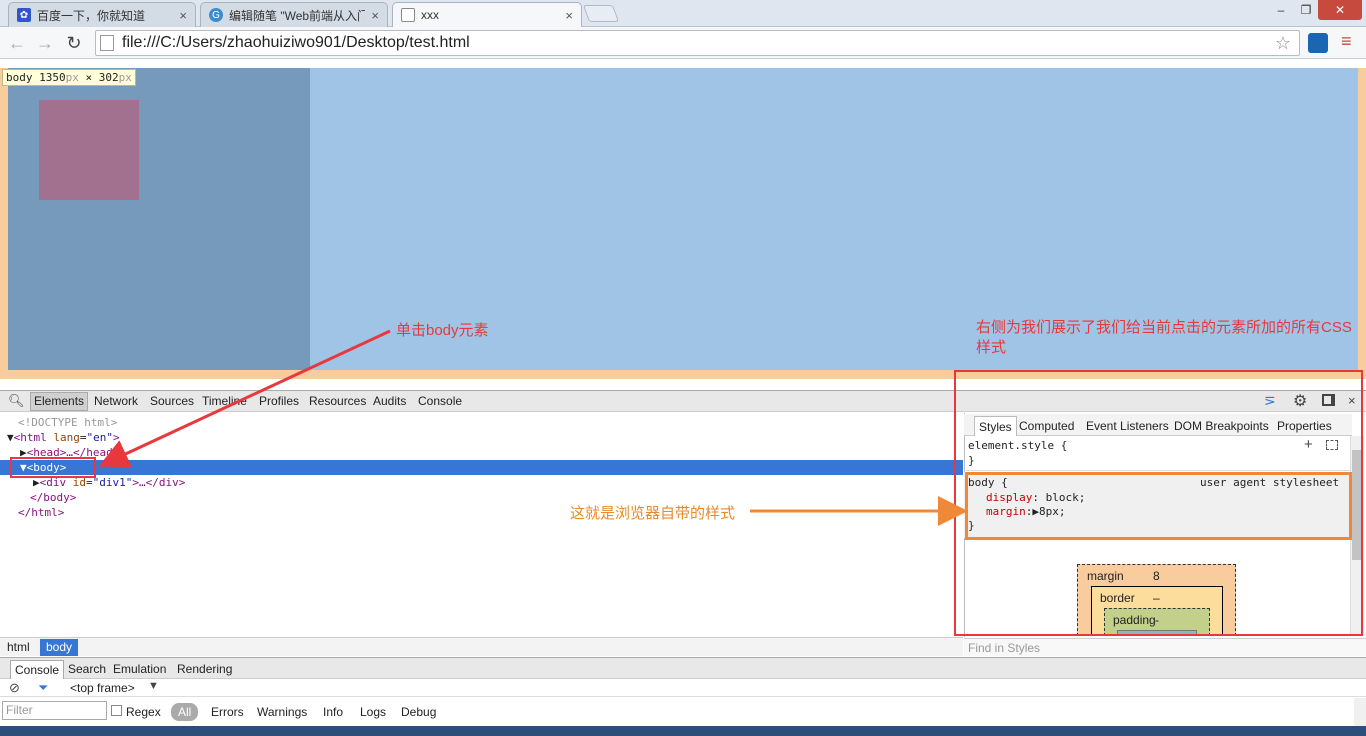 This screenshot has height=736, width=1366. What do you see at coordinates (43, 688) in the screenshot?
I see `filter-funnel-icon: ⏷` at bounding box center [43, 688].